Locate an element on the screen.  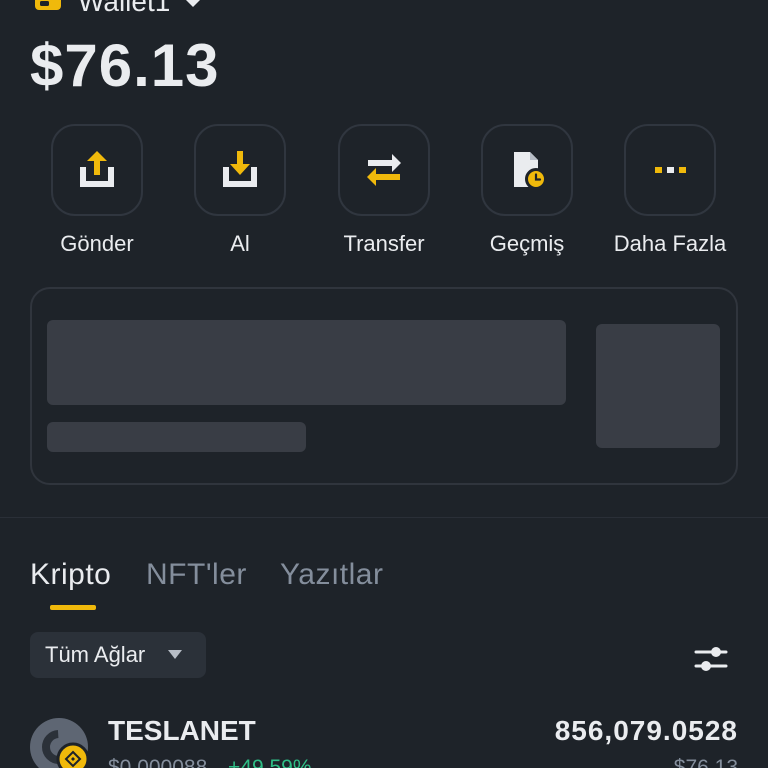
token-icon is located at coordinates (60, 743).